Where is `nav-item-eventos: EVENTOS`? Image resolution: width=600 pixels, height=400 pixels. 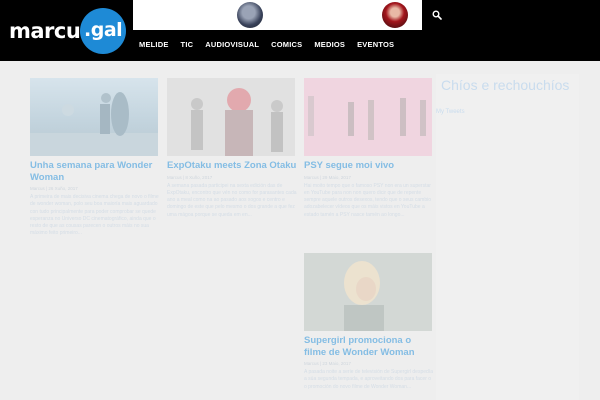
nav-item-eventos: EVENTOS is located at coordinates (375, 45).